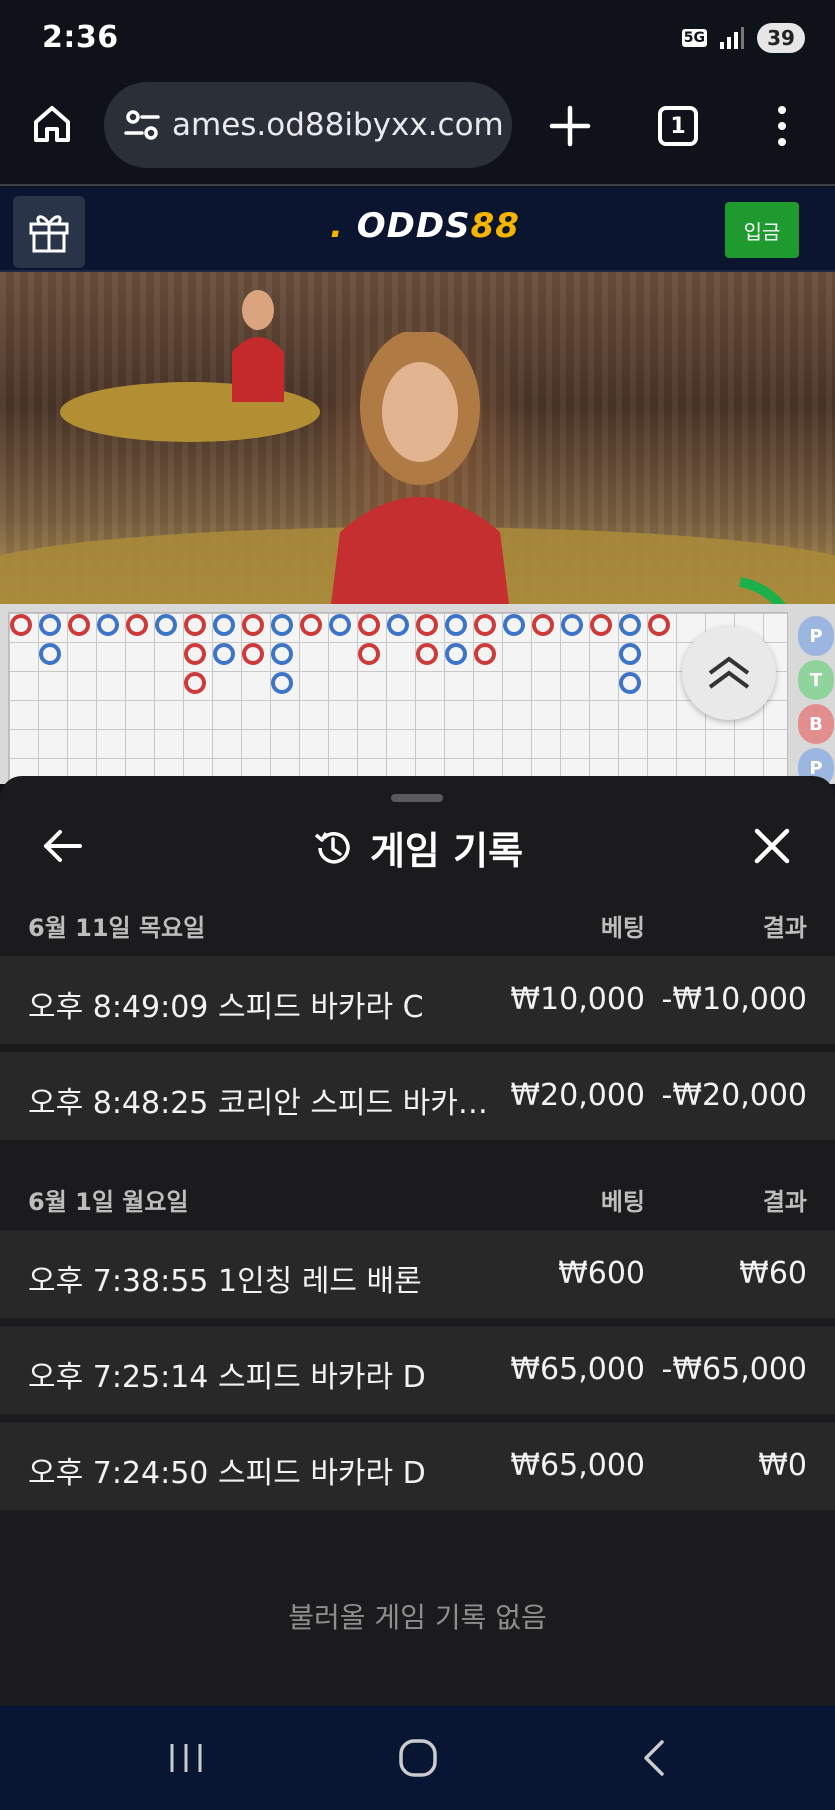  I want to click on banker-predict-button: B, so click(816, 724).